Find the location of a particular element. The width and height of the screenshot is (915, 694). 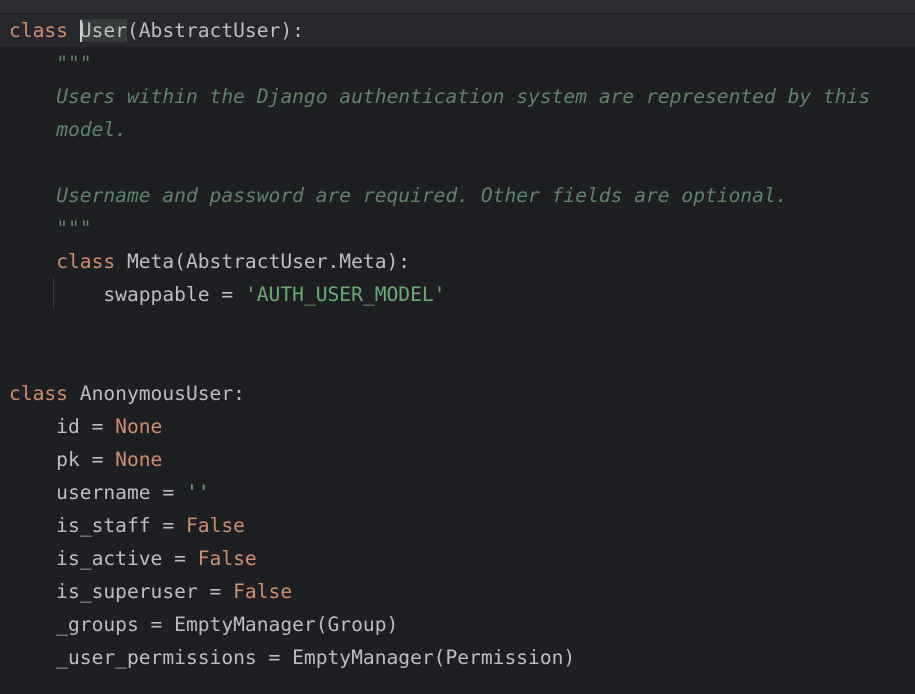

code-line: class User(AbstractUser): is located at coordinates (457, 30).